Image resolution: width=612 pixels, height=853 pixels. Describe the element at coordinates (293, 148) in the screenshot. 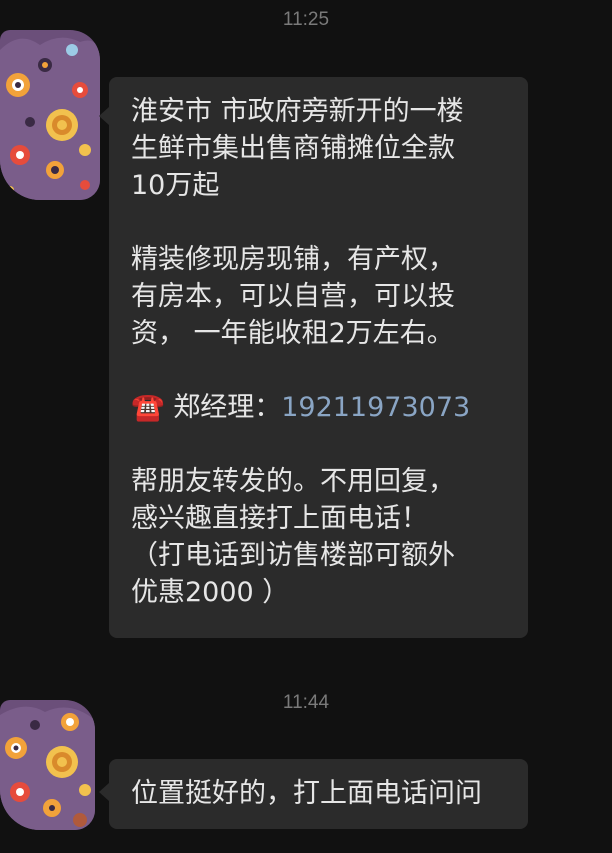

I see `message-text-line: 生鲜市集出售商铺摊位全款` at that location.